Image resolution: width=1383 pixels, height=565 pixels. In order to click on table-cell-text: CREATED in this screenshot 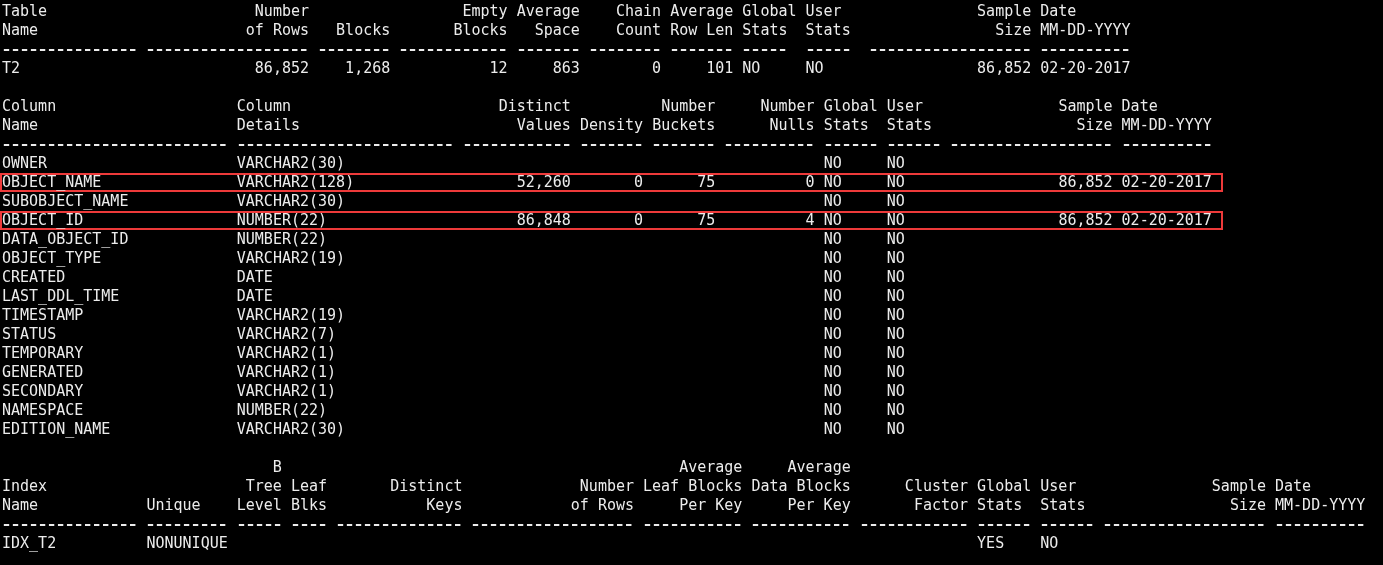, I will do `click(34, 277)`.